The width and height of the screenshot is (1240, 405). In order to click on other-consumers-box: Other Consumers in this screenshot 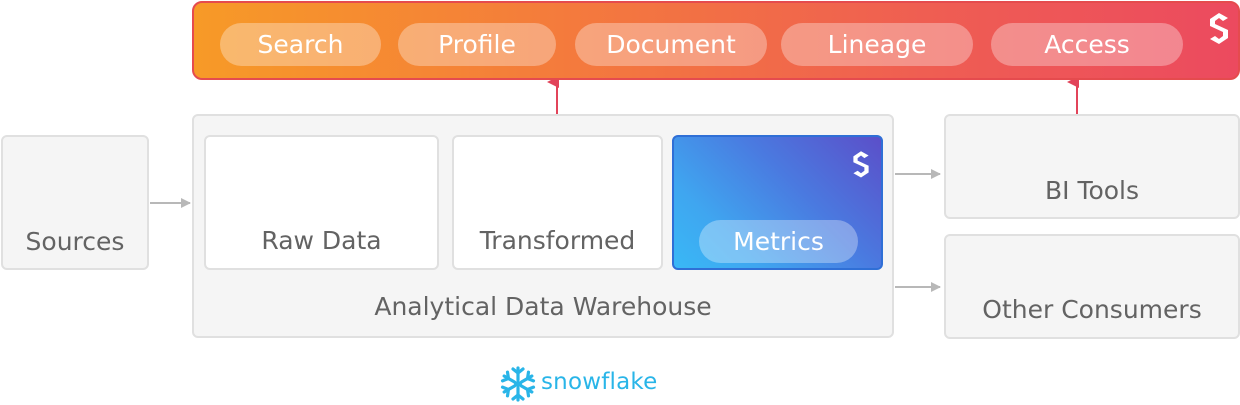, I will do `click(1092, 286)`.